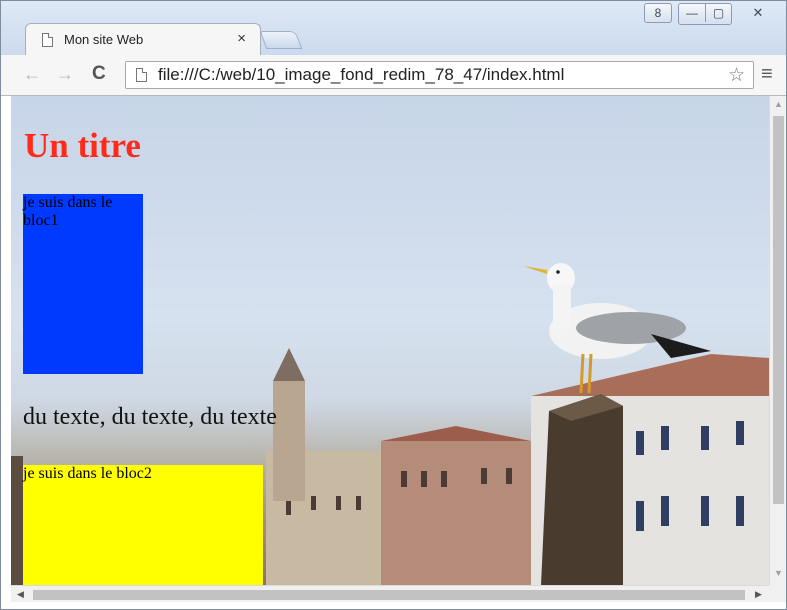 This screenshot has width=787, height=610. What do you see at coordinates (32, 74) in the screenshot?
I see `back-button: ←` at bounding box center [32, 74].